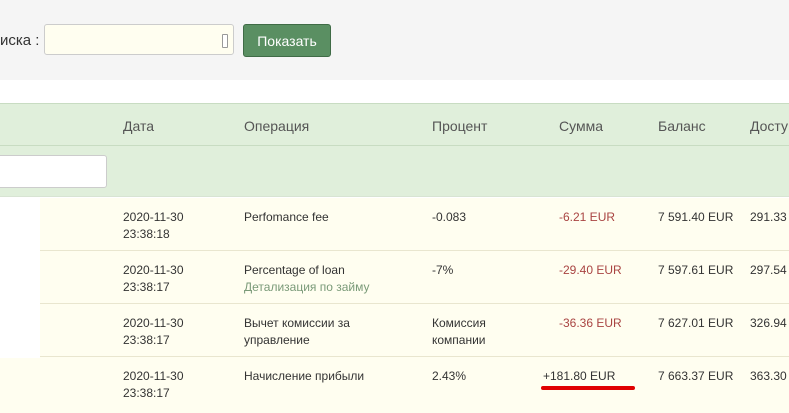 The width and height of the screenshot is (789, 413). What do you see at coordinates (449, 217) in the screenshot?
I see `cell-percent: -0.083` at bounding box center [449, 217].